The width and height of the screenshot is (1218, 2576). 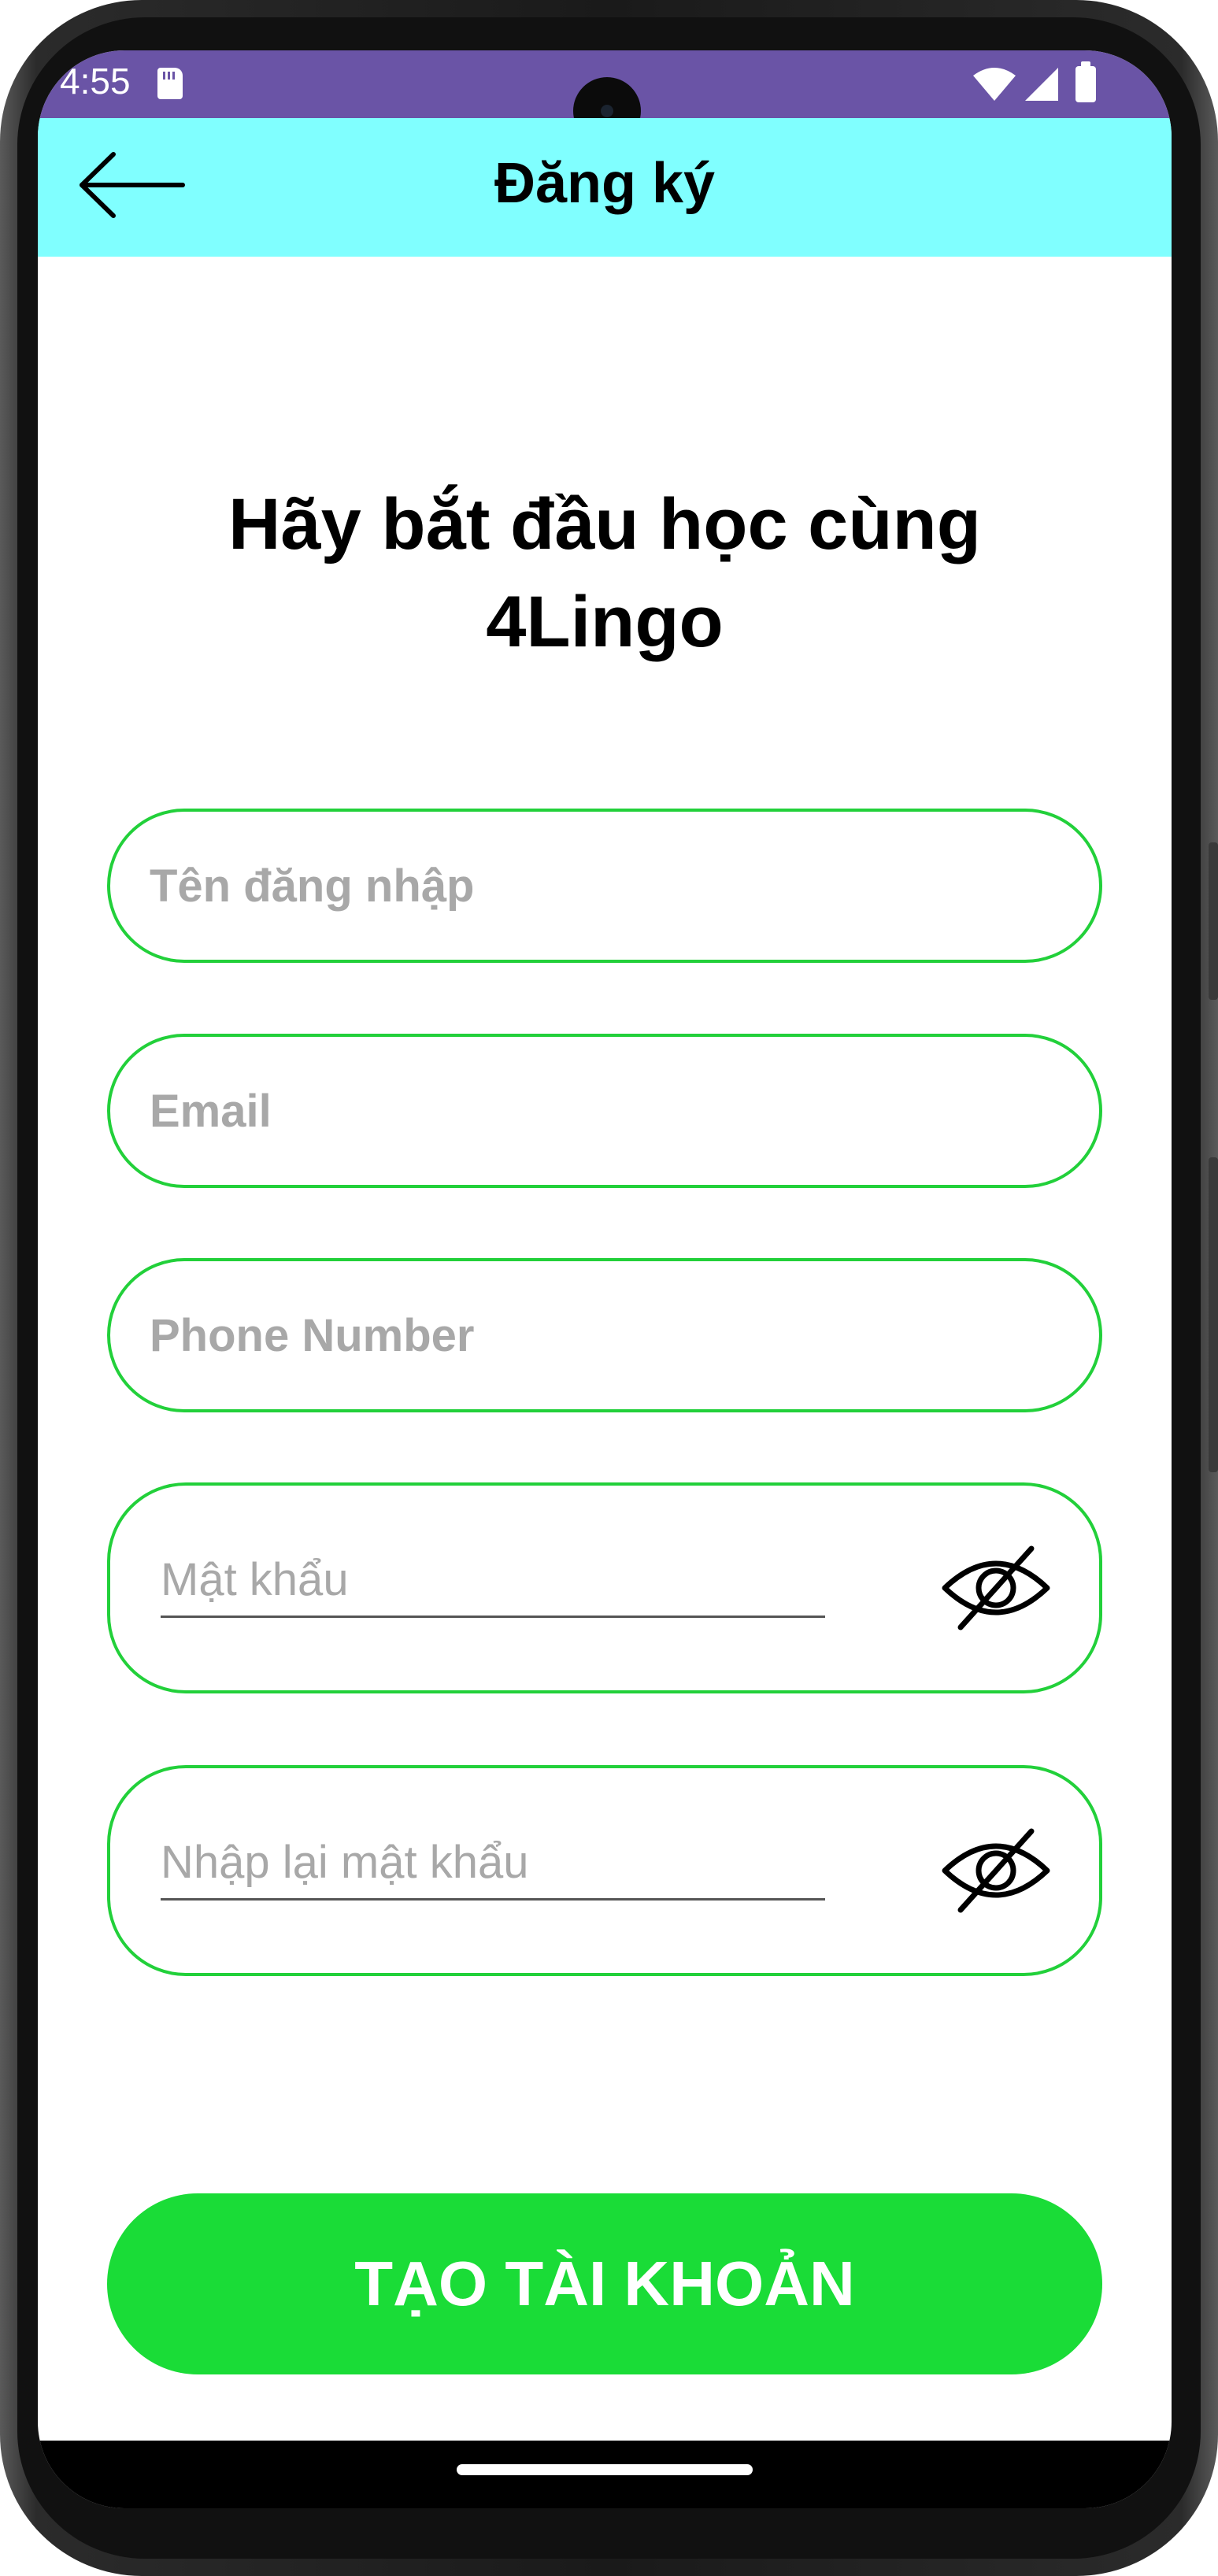 What do you see at coordinates (1042, 84) in the screenshot?
I see `signal-icon` at bounding box center [1042, 84].